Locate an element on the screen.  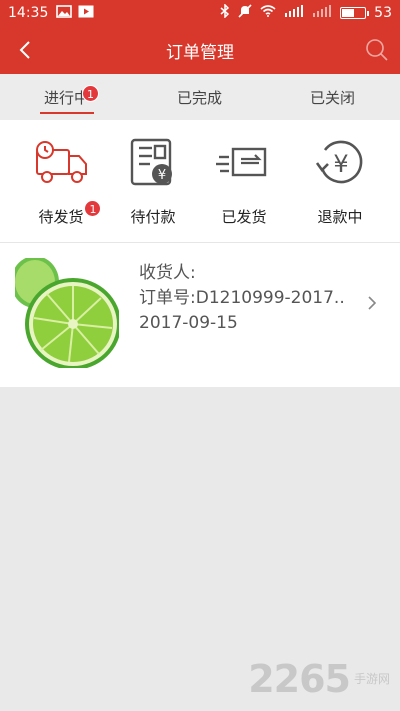
chevron-right-icon is located at coordinates (372, 303).